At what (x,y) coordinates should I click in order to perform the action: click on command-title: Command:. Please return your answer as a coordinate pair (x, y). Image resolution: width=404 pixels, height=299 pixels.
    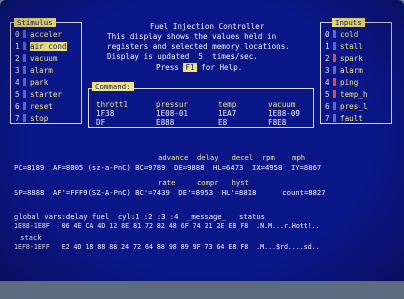
    Looking at the image, I should click on (113, 86).